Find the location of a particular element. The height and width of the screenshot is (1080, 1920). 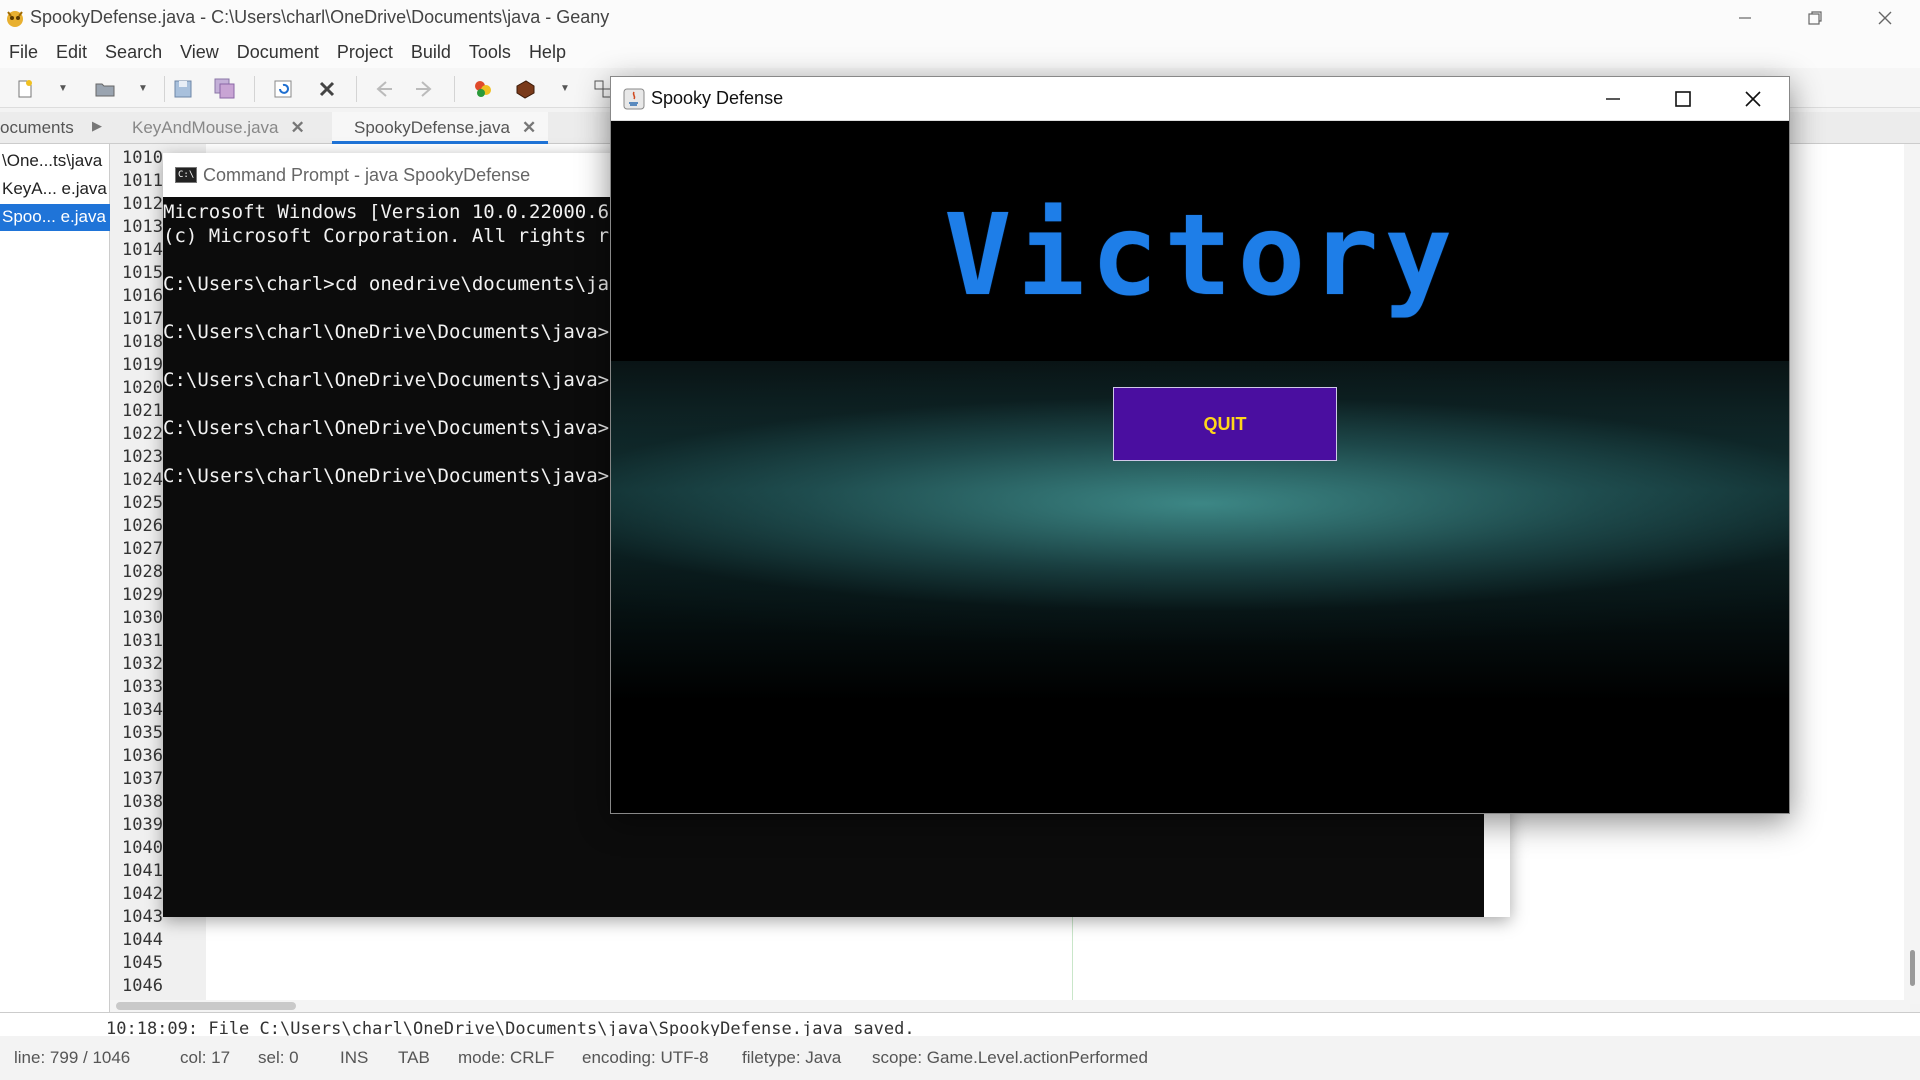

tab-keyandmouse: KeyAndMouse.java ✕ is located at coordinates (213, 128).